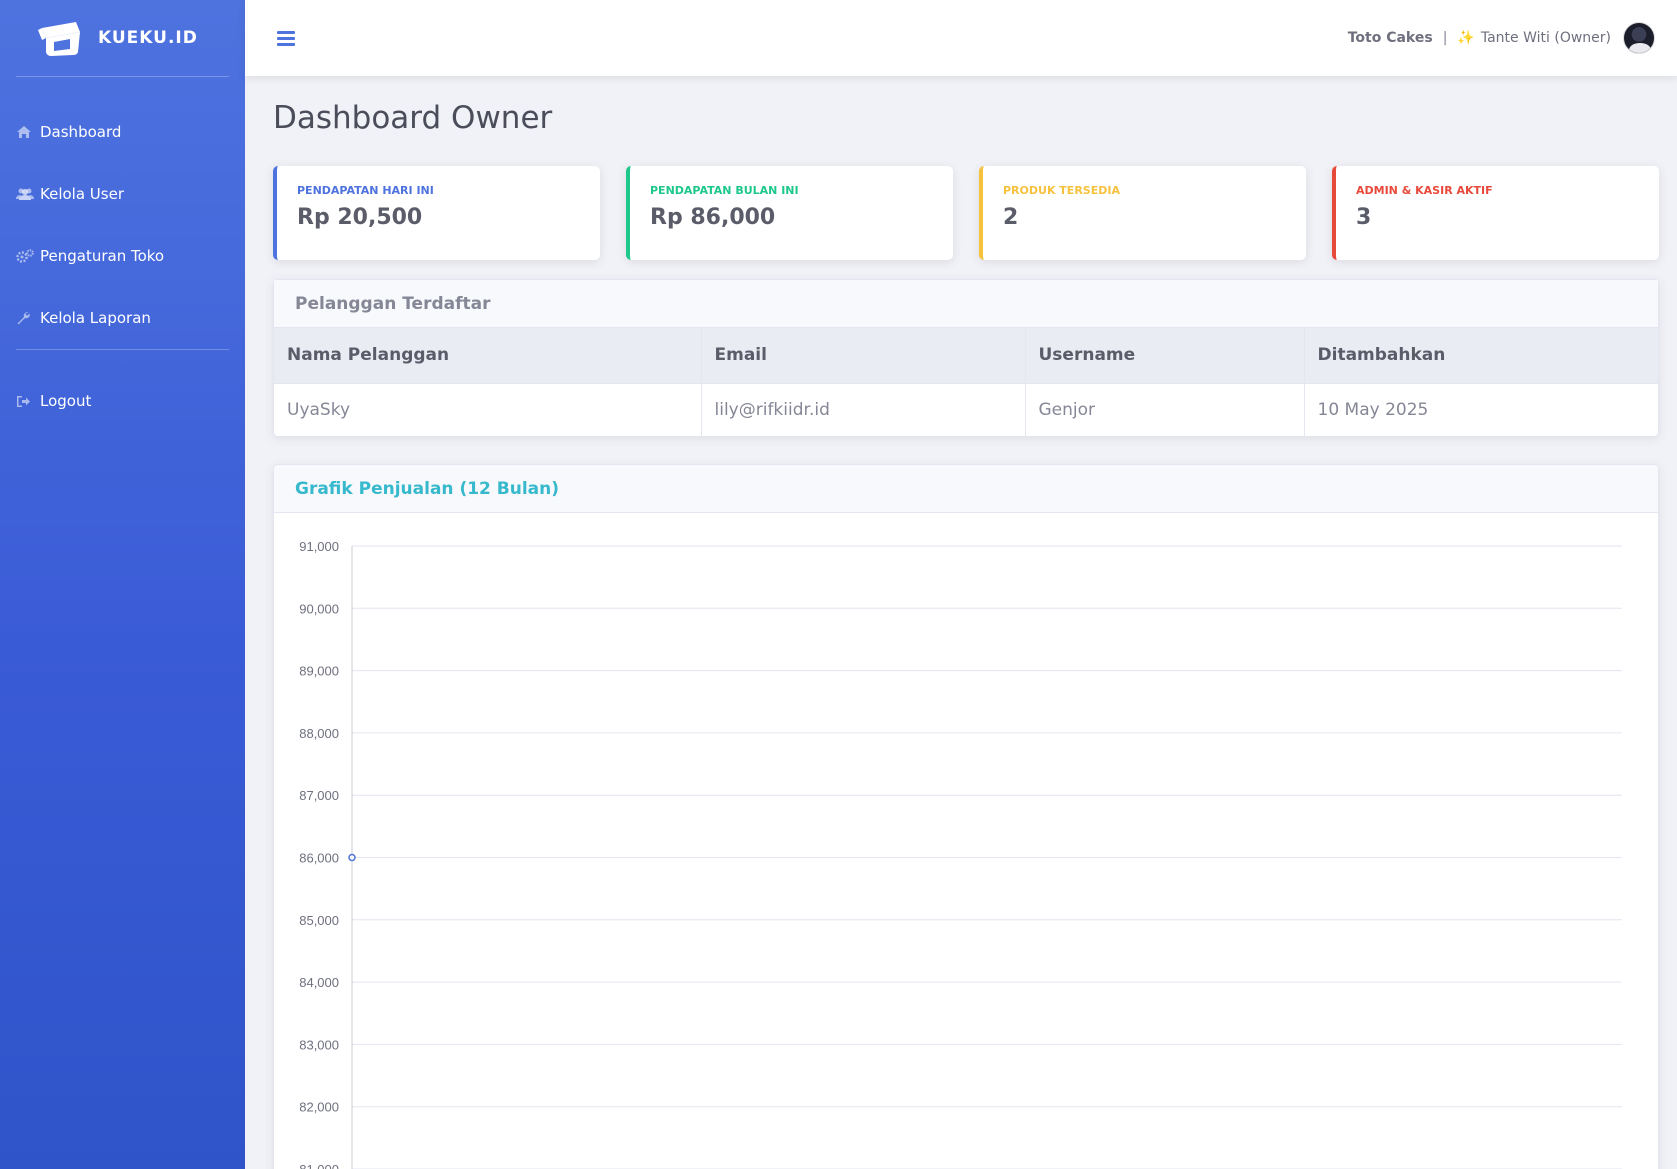 This screenshot has width=1677, height=1169. Describe the element at coordinates (122, 349) in the screenshot. I see `sidebar-divider` at that location.